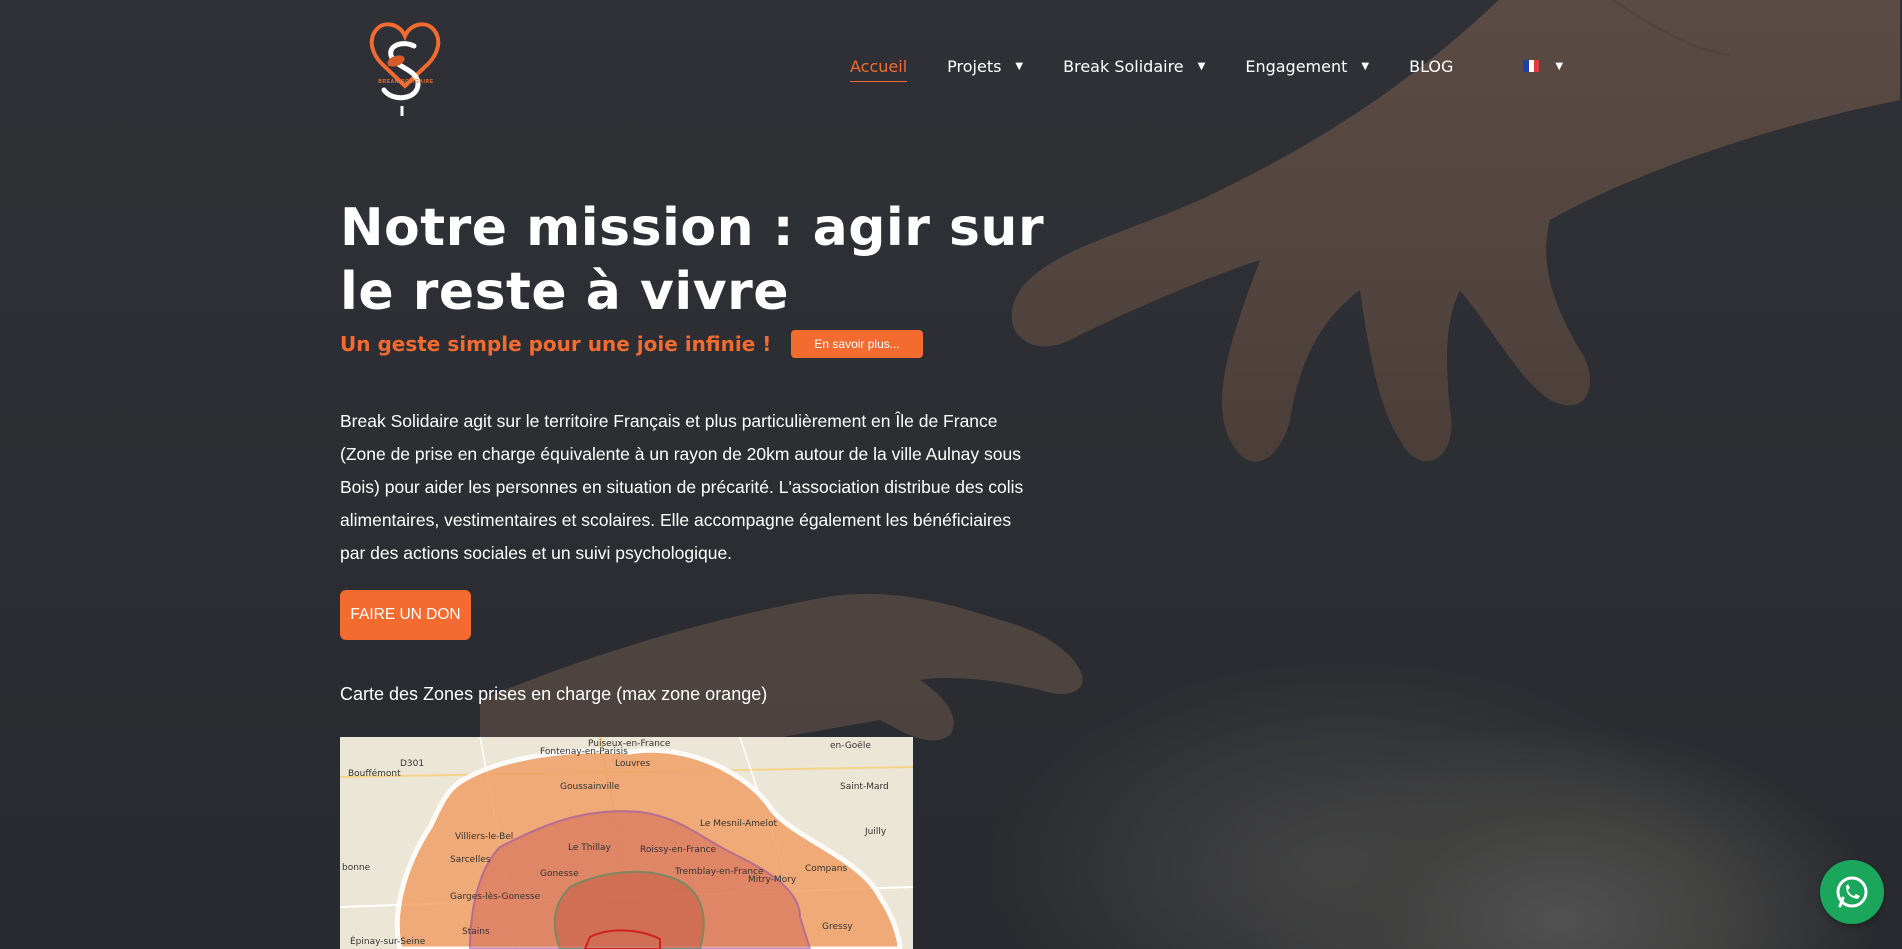 This screenshot has height=949, width=1902. I want to click on logo: BREAK SOLIDAIRE, so click(405, 72).